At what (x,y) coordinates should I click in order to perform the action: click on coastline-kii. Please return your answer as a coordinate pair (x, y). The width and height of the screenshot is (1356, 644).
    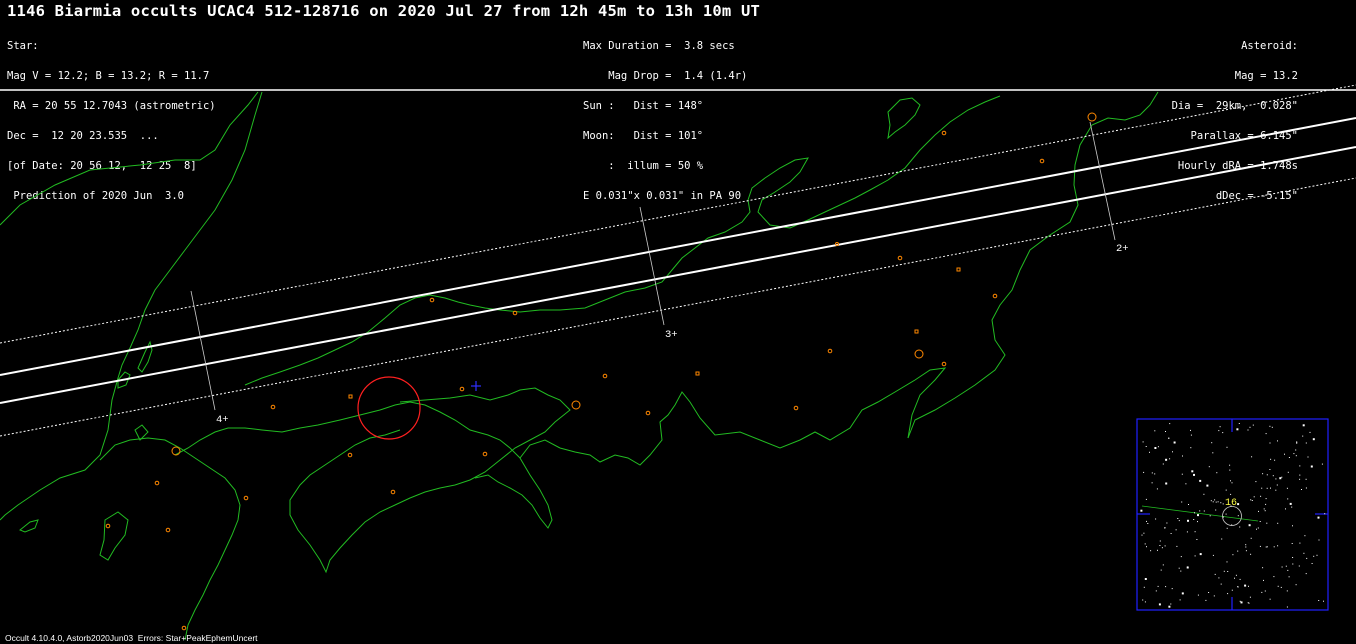
    Looking at the image, I should click on (513, 493).